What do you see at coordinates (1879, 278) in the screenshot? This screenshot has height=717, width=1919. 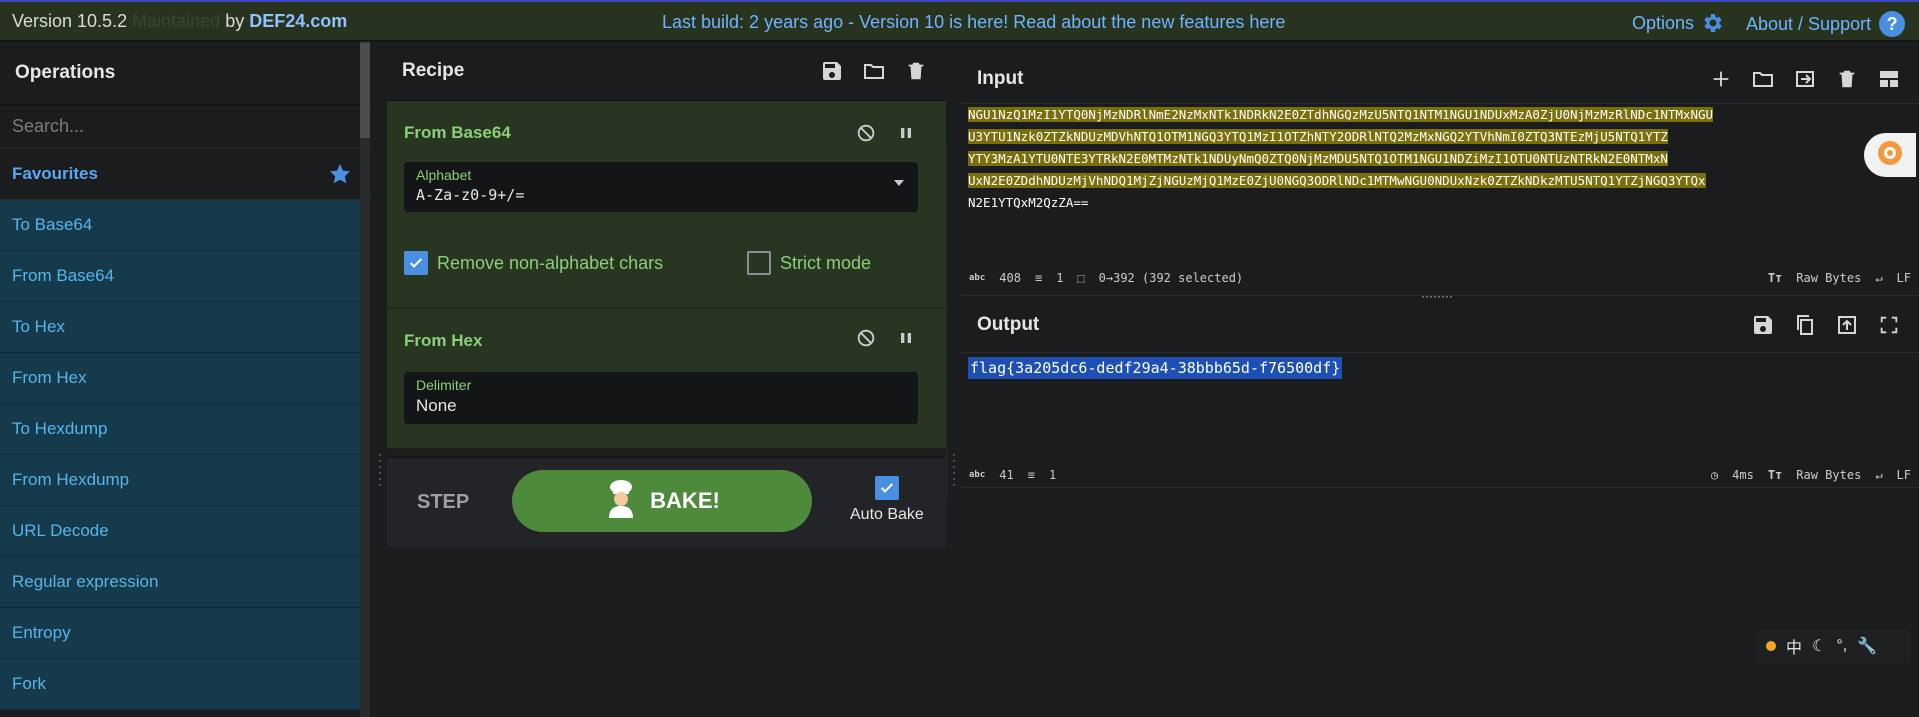 I see `eol-icon: ↵` at bounding box center [1879, 278].